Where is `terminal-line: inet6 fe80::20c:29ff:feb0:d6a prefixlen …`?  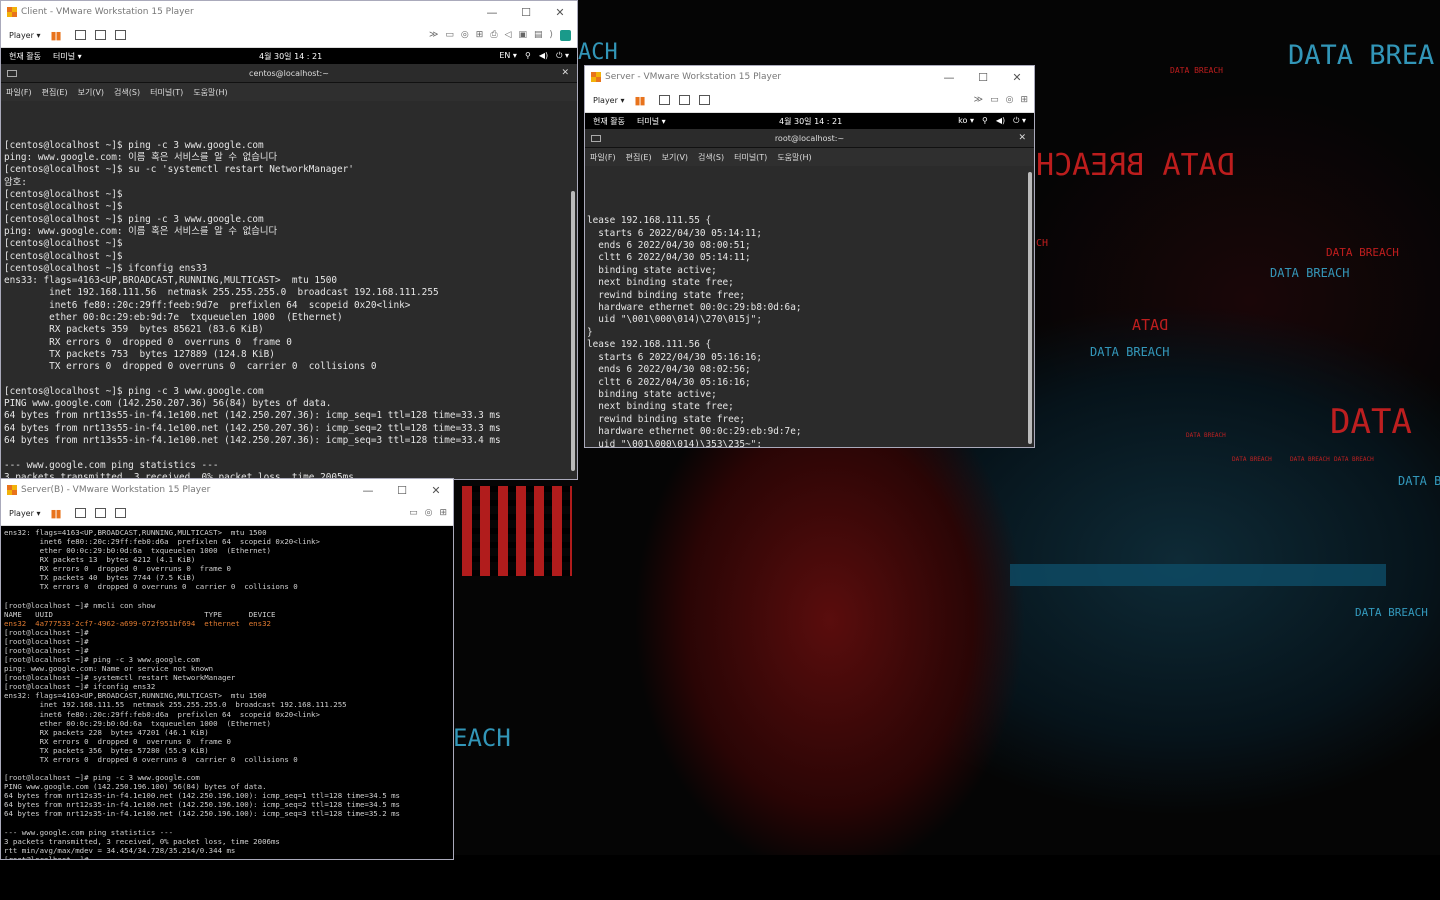 terminal-line: inet6 fe80::20c:29ff:feb0:d6a prefixlen … is located at coordinates (162, 542).